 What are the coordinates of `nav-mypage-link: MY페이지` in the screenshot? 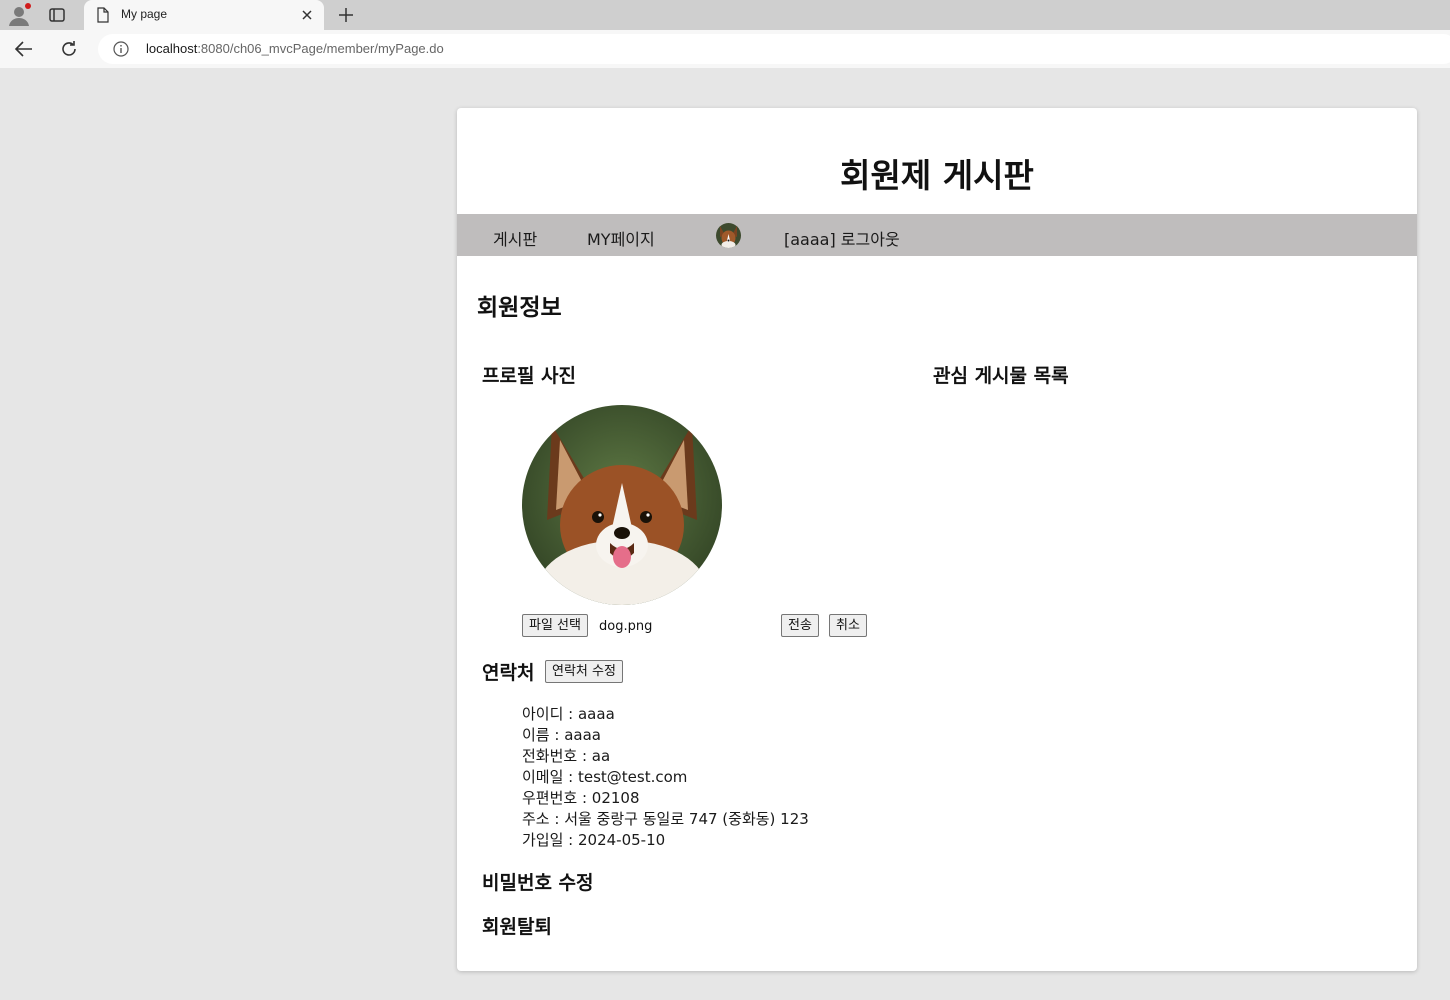 It's located at (621, 238).